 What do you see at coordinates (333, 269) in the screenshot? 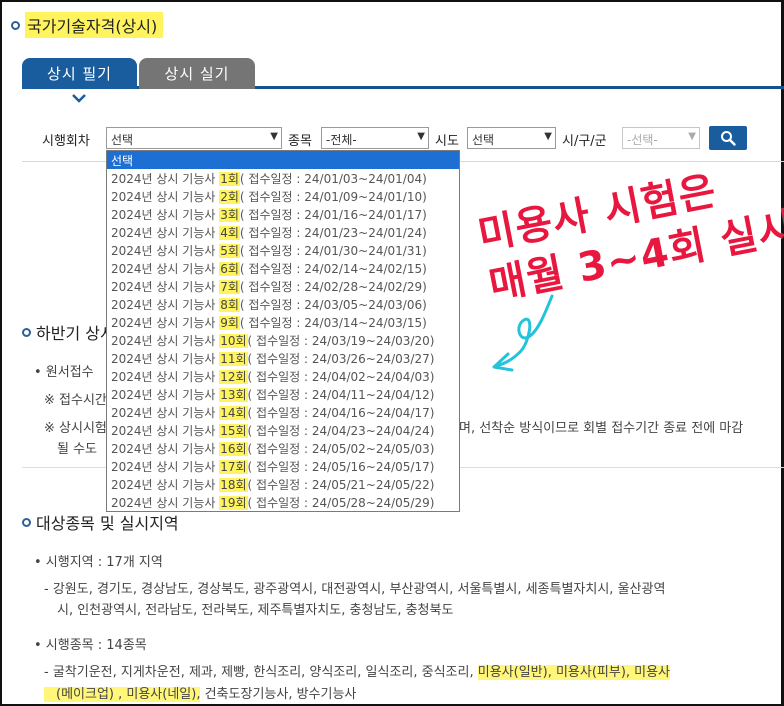
I see `option-schedule: ( 접수일정 : 24/02/14~24/02/15)` at bounding box center [333, 269].